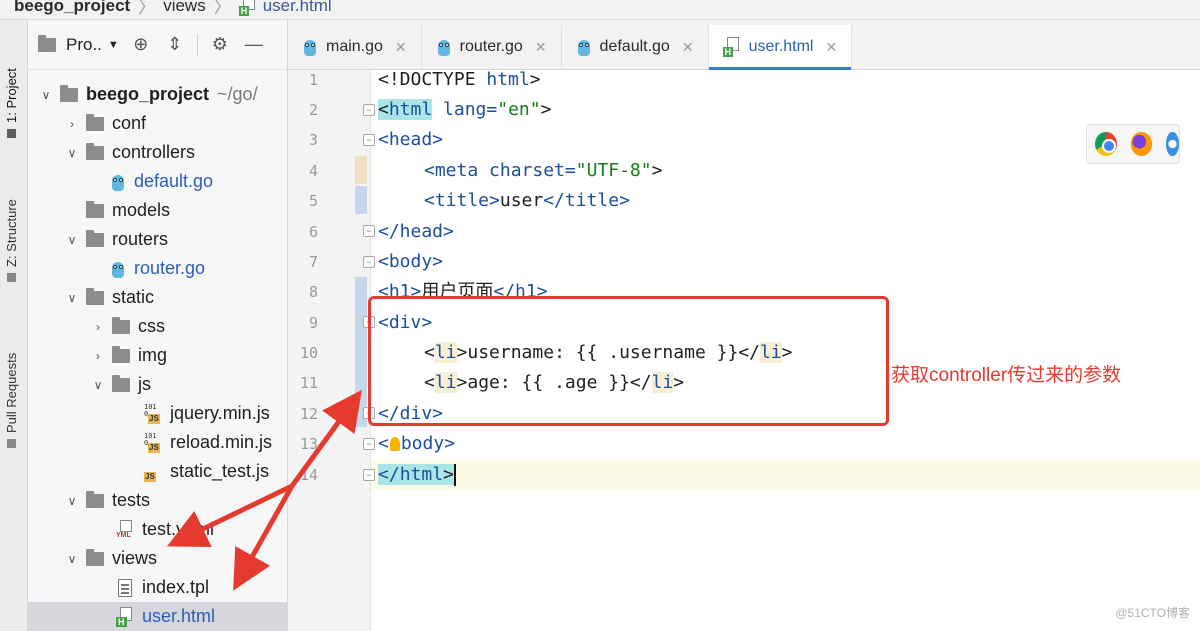 The width and height of the screenshot is (1200, 631). I want to click on tree-item-models: models, so click(158, 210).